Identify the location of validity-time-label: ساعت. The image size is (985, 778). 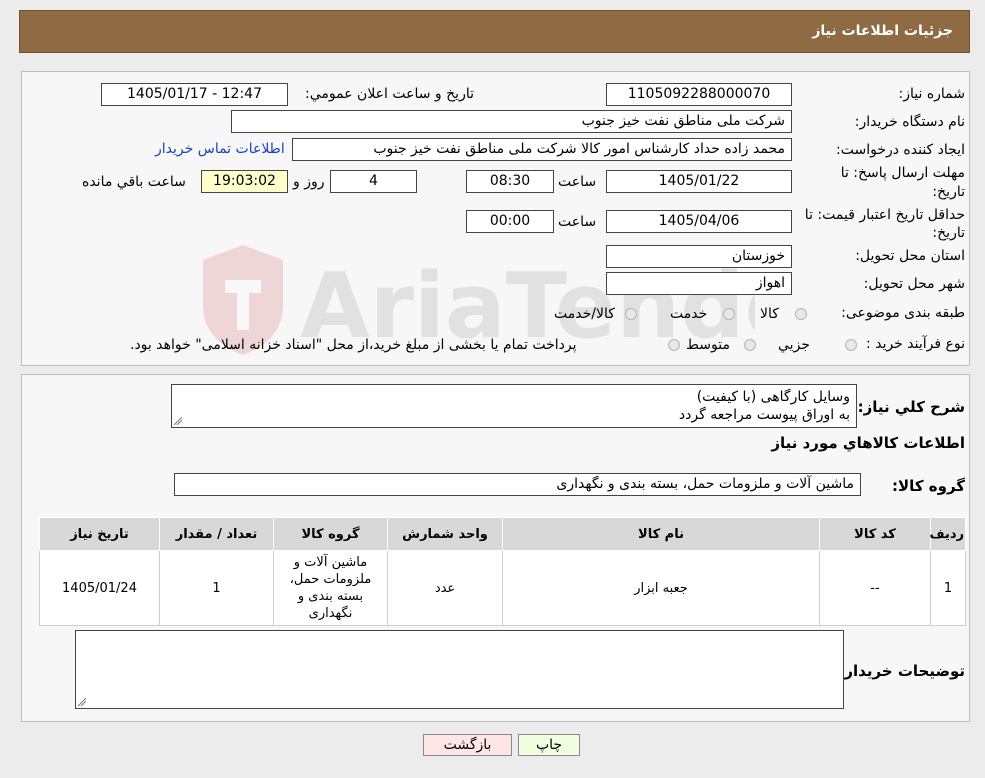
(577, 222).